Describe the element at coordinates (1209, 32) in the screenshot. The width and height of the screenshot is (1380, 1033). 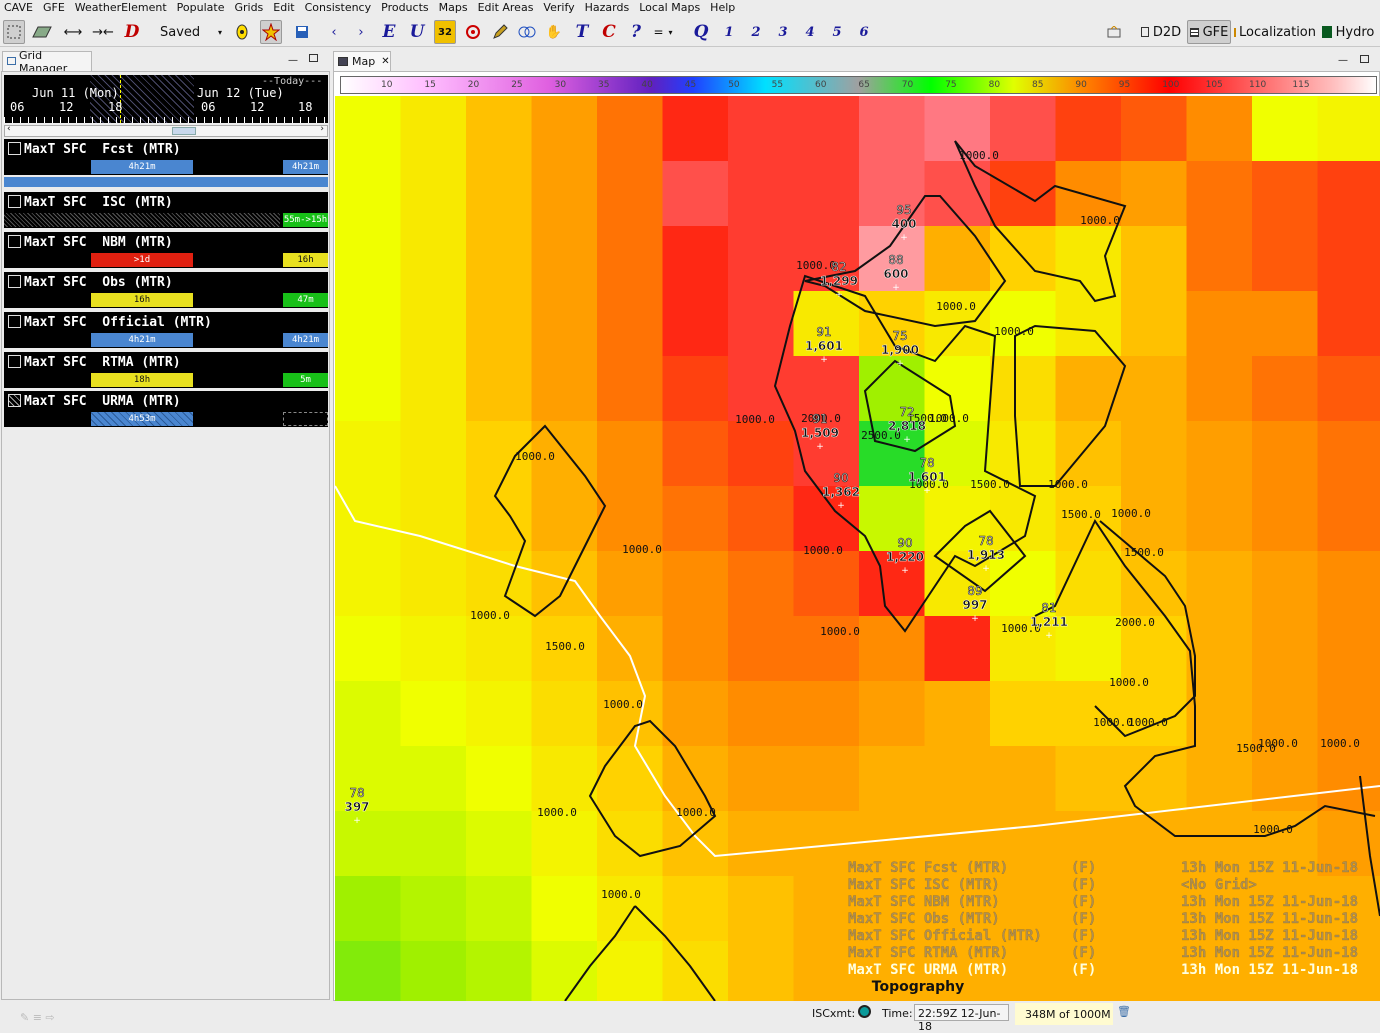
I see `perspective-gfe: GFE` at that location.